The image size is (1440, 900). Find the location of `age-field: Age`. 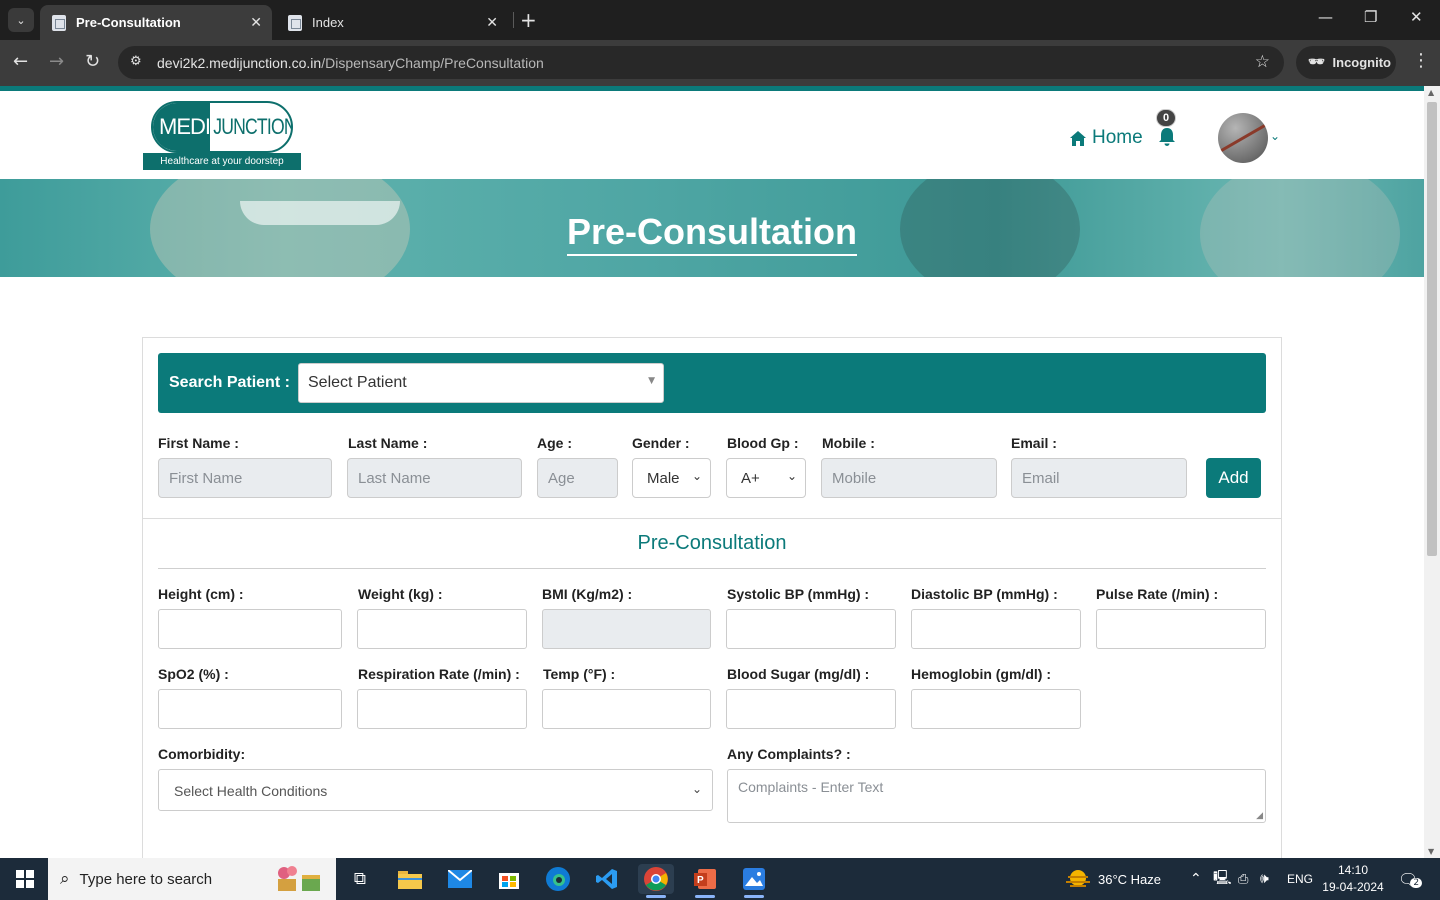

age-field: Age is located at coordinates (577, 478).